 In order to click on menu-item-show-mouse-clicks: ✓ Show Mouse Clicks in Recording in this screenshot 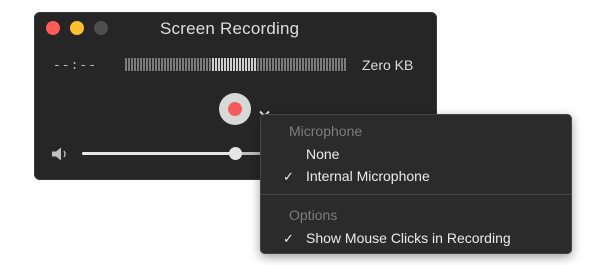, I will do `click(416, 240)`.